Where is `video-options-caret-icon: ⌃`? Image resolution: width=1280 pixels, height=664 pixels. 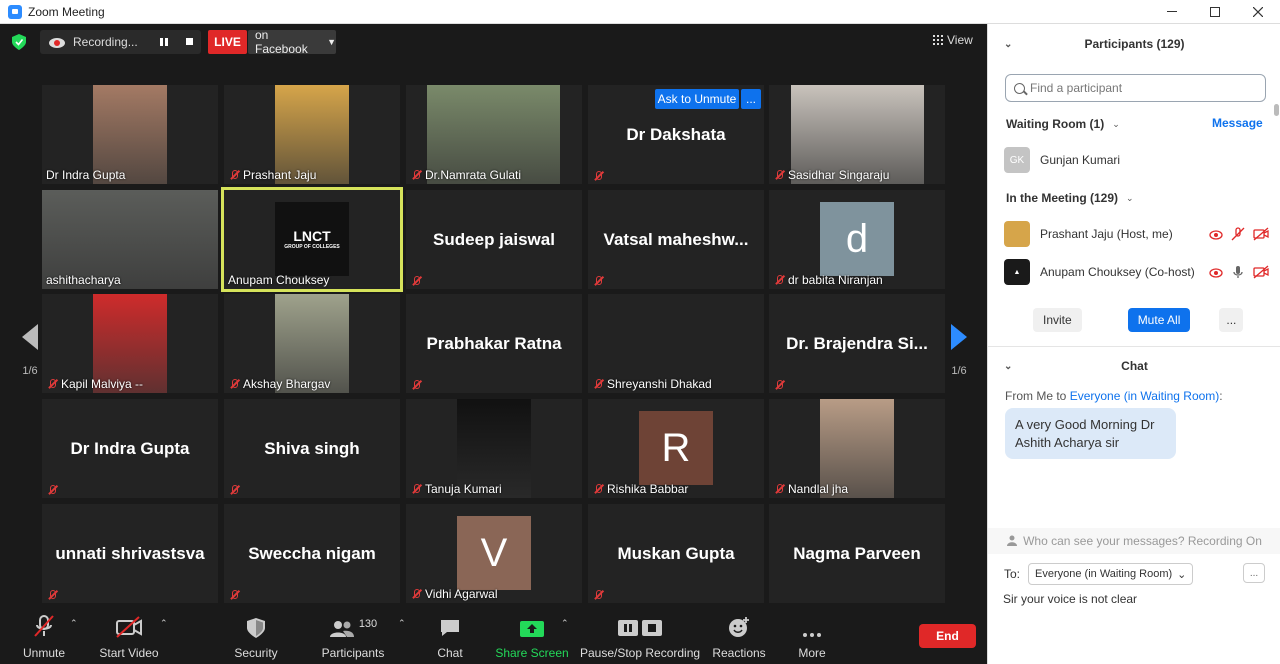
video-options-caret-icon: ⌃ is located at coordinates (164, 623).